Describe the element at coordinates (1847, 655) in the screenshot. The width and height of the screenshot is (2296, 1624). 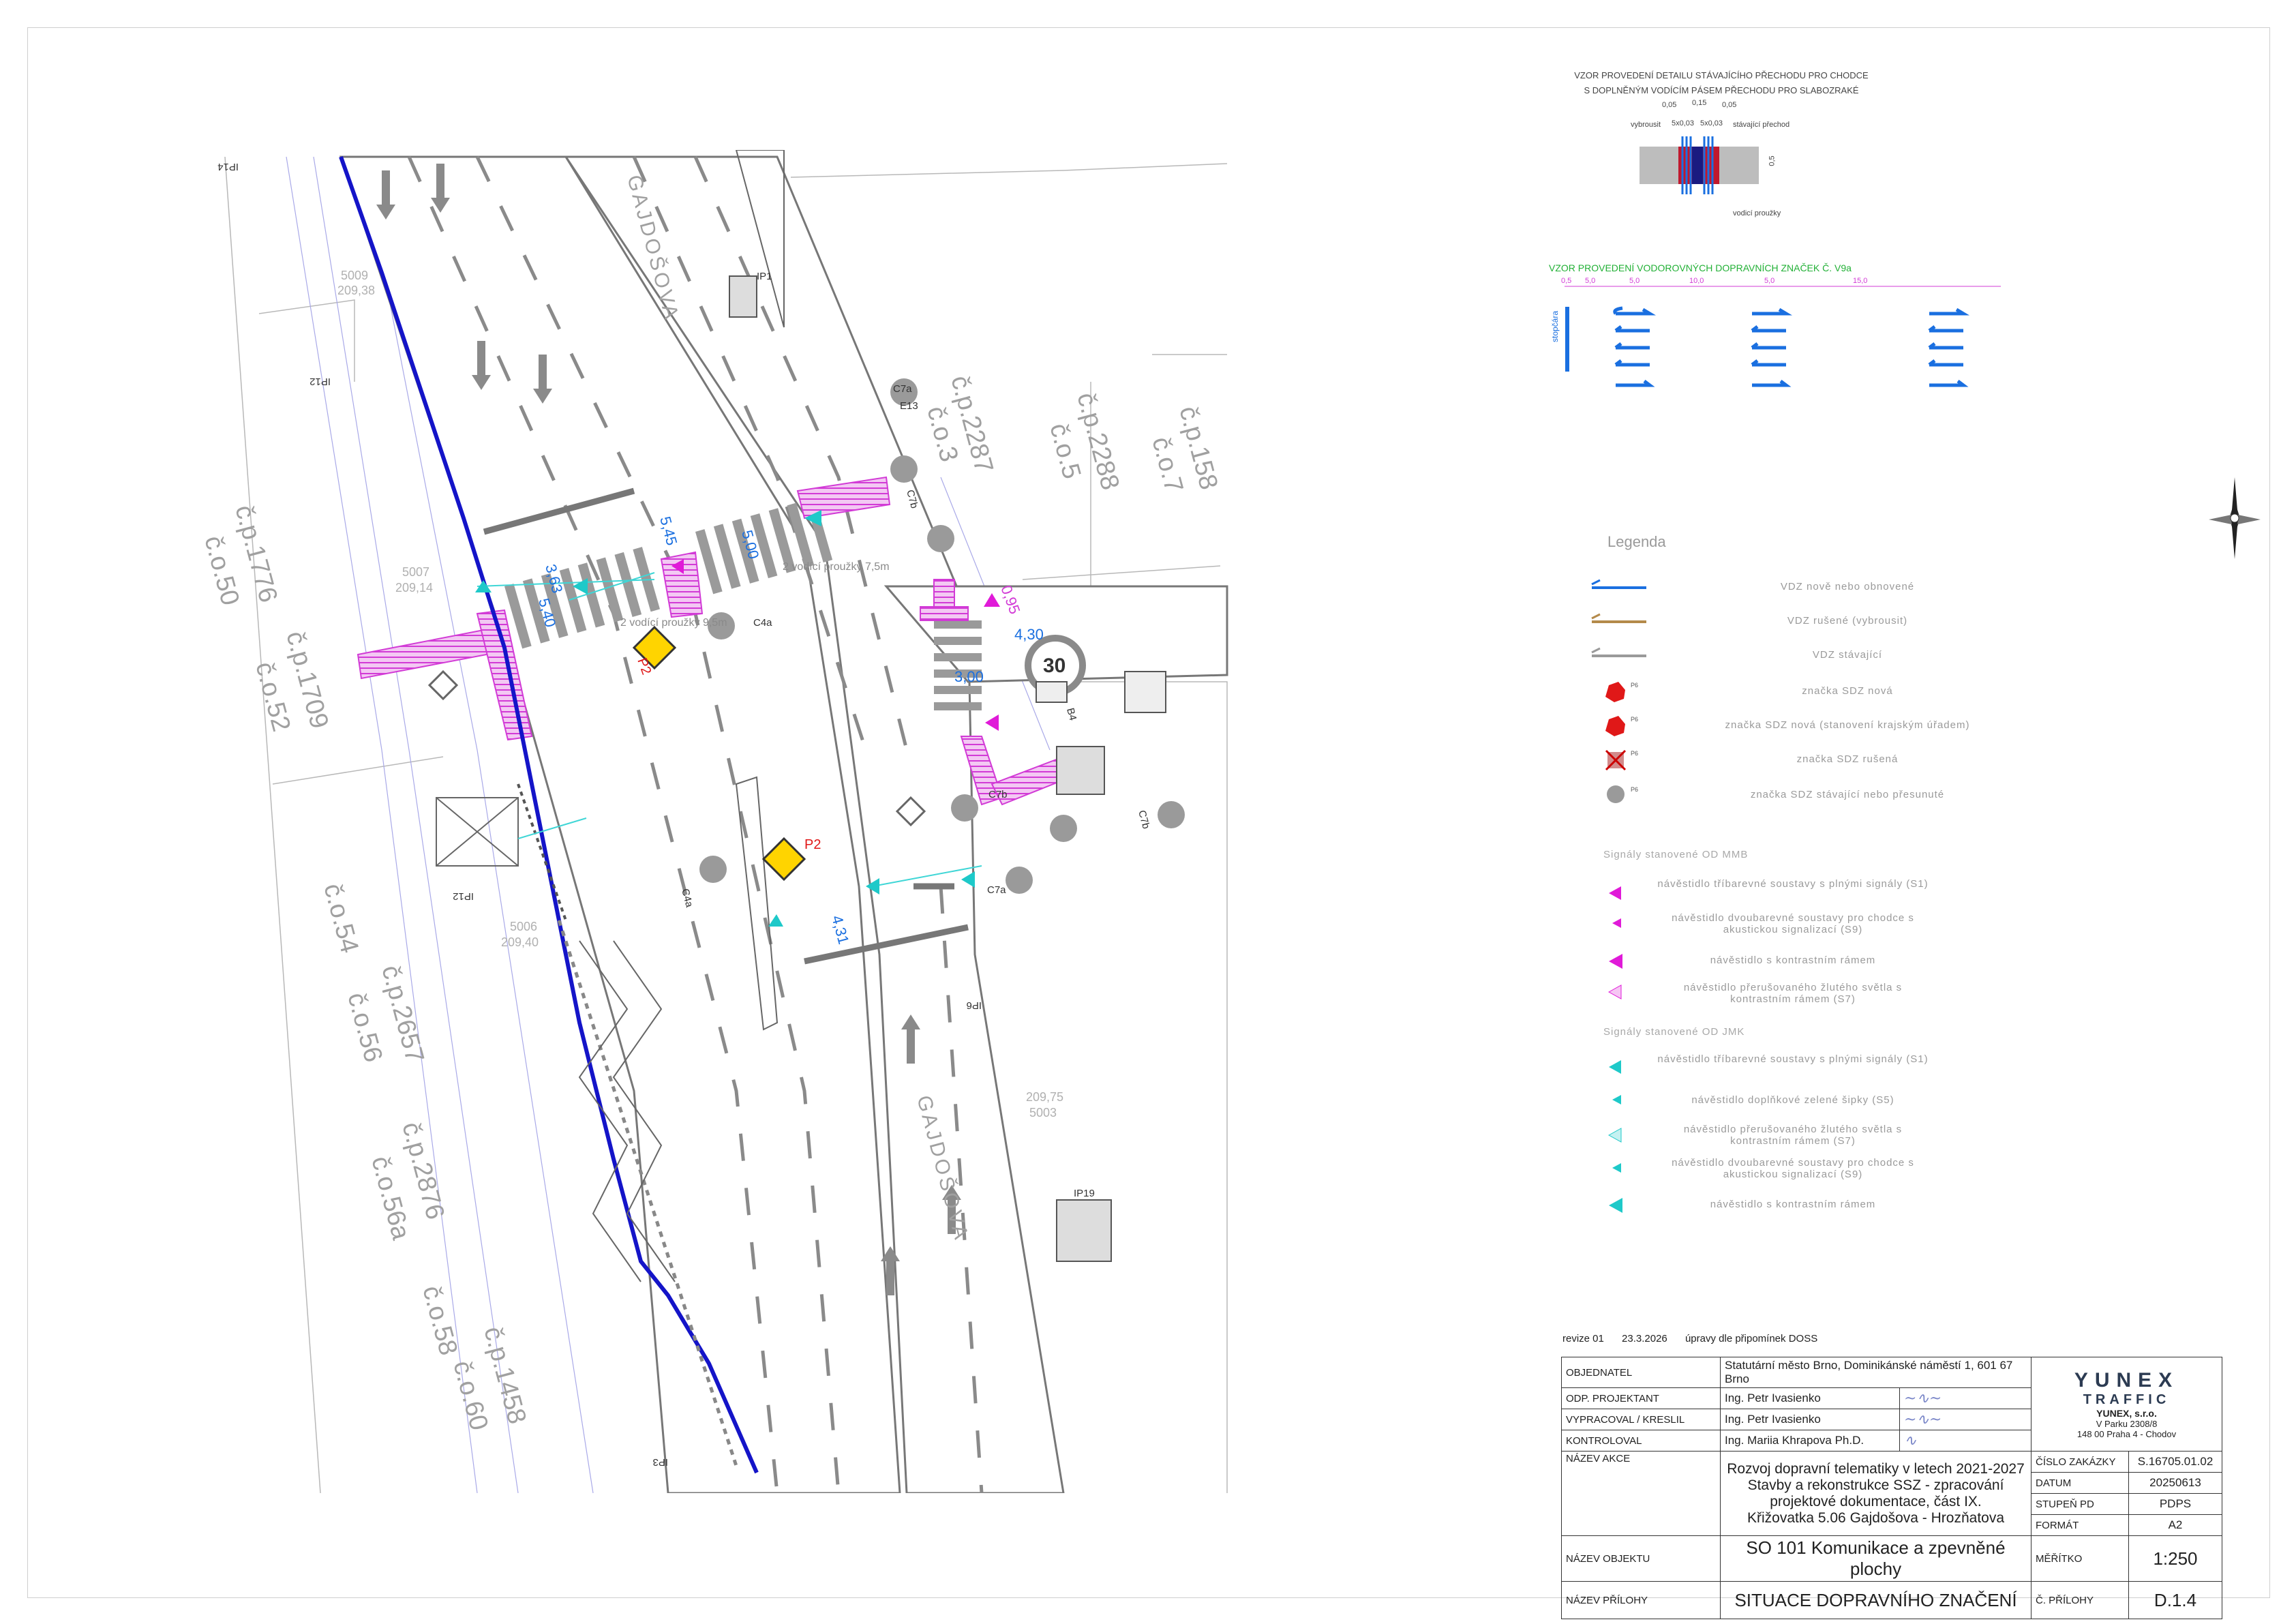
I see `legend-row: VDZ stávající` at that location.